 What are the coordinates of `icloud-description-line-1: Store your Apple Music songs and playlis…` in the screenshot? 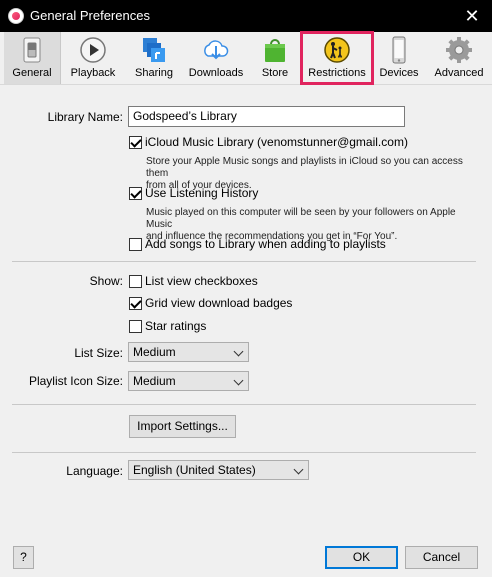 It's located at (304, 167).